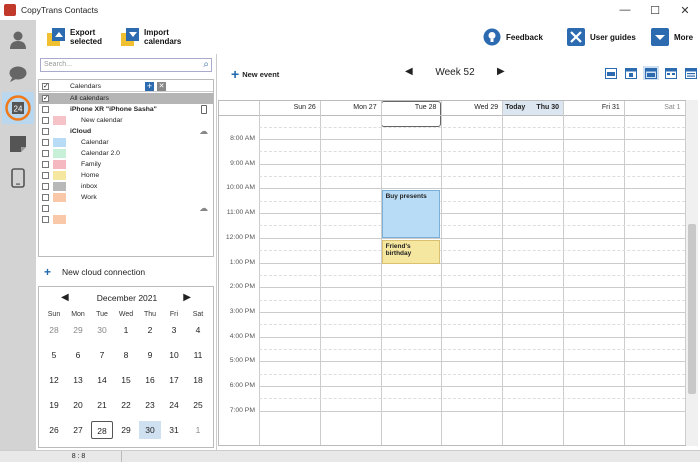 This screenshot has height=462, width=700. What do you see at coordinates (126, 208) in the screenshot?
I see `calendar-list-item: ☁` at bounding box center [126, 208].